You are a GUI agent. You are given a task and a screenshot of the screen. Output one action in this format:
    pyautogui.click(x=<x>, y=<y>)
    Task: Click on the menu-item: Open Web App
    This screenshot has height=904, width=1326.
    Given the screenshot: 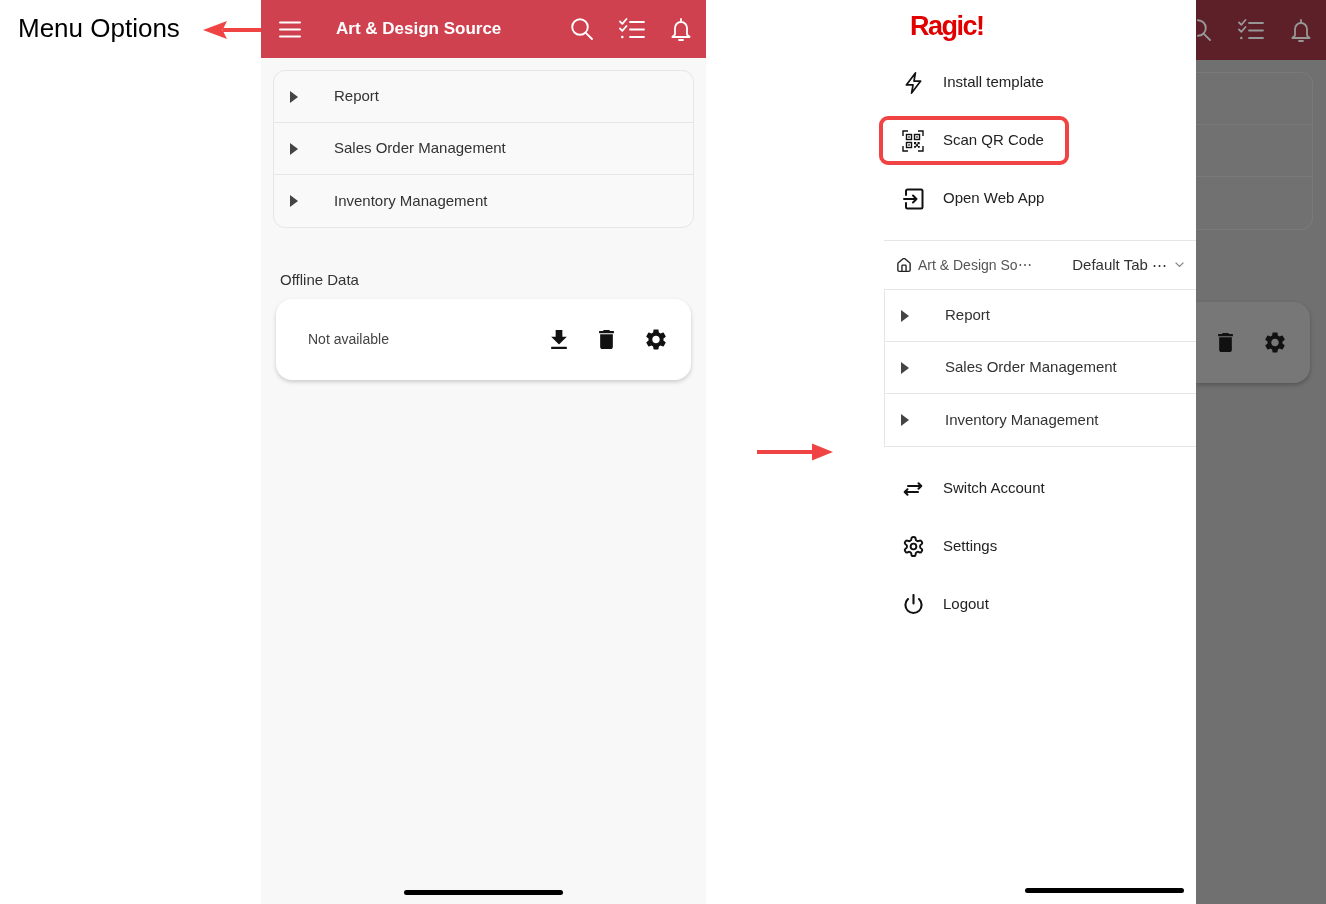 What is the action you would take?
    pyautogui.click(x=974, y=198)
    